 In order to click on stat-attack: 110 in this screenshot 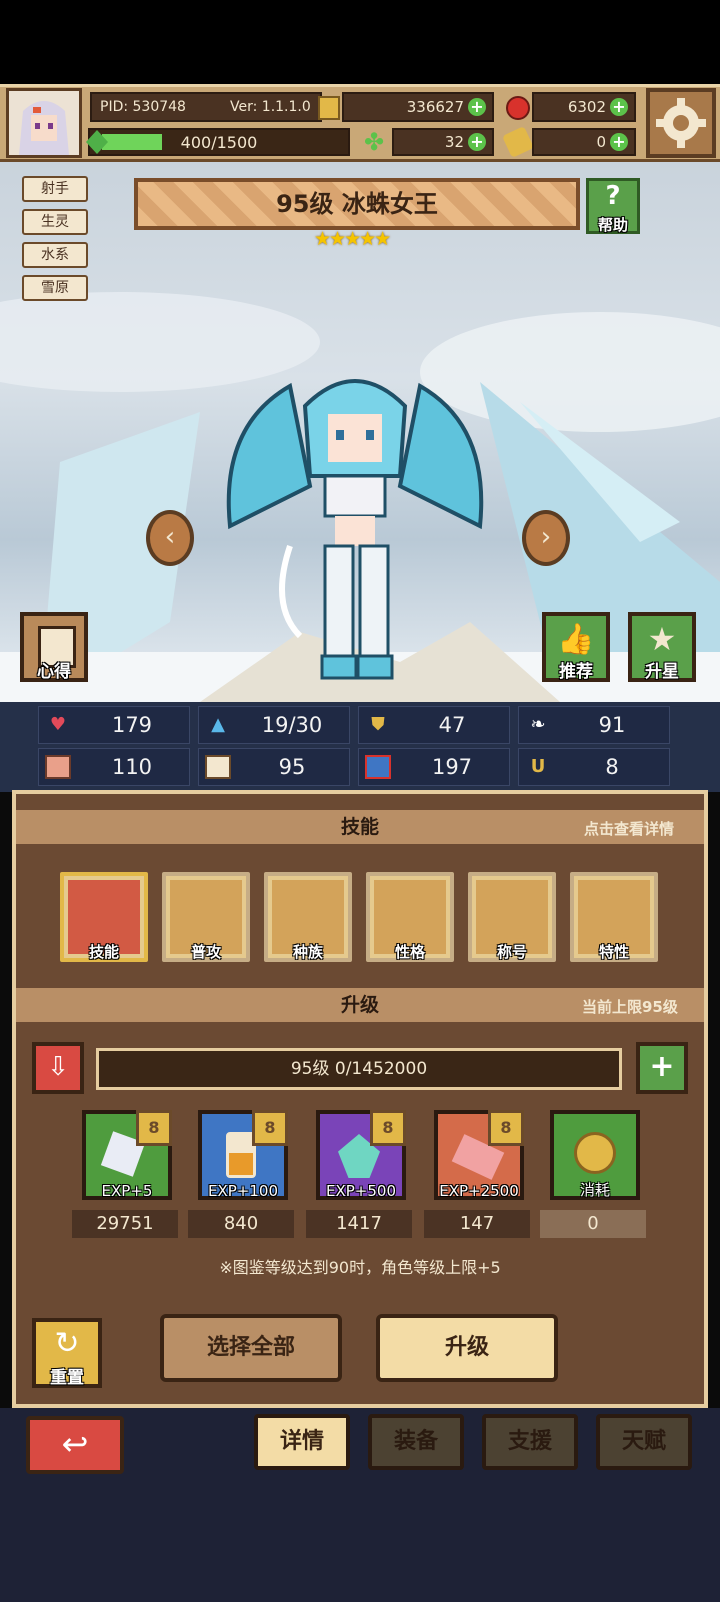, I will do `click(114, 767)`.